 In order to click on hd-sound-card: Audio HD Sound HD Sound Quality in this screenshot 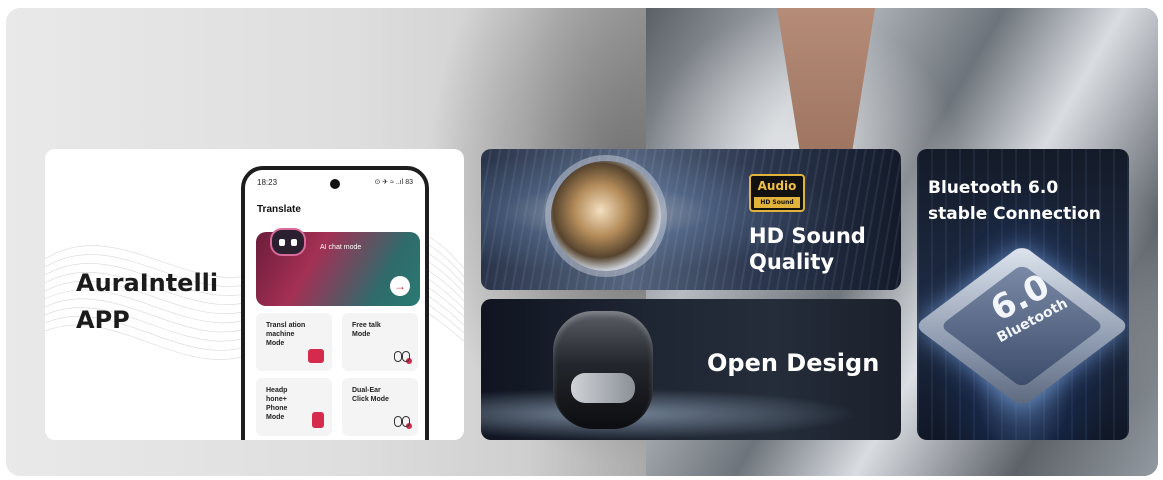, I will do `click(691, 219)`.